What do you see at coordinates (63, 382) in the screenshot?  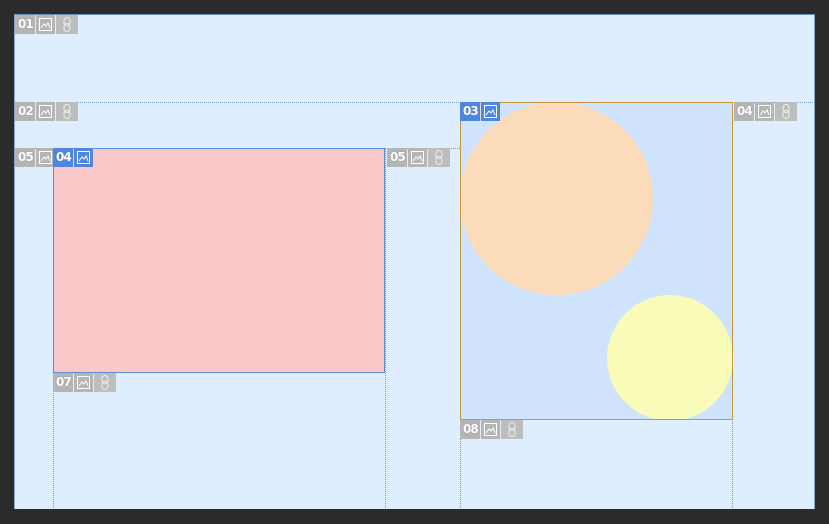 I see `slice-number: 07` at bounding box center [63, 382].